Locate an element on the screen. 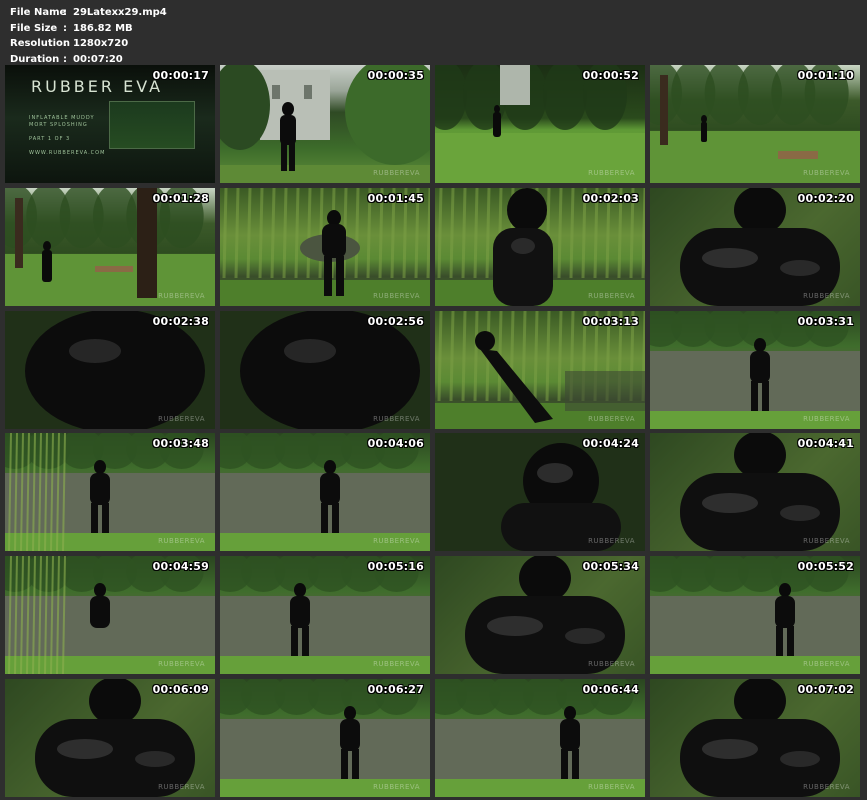 This screenshot has width=867, height=800. video-thumbnail: RUBBEREVA 00:07:02 is located at coordinates (755, 737).